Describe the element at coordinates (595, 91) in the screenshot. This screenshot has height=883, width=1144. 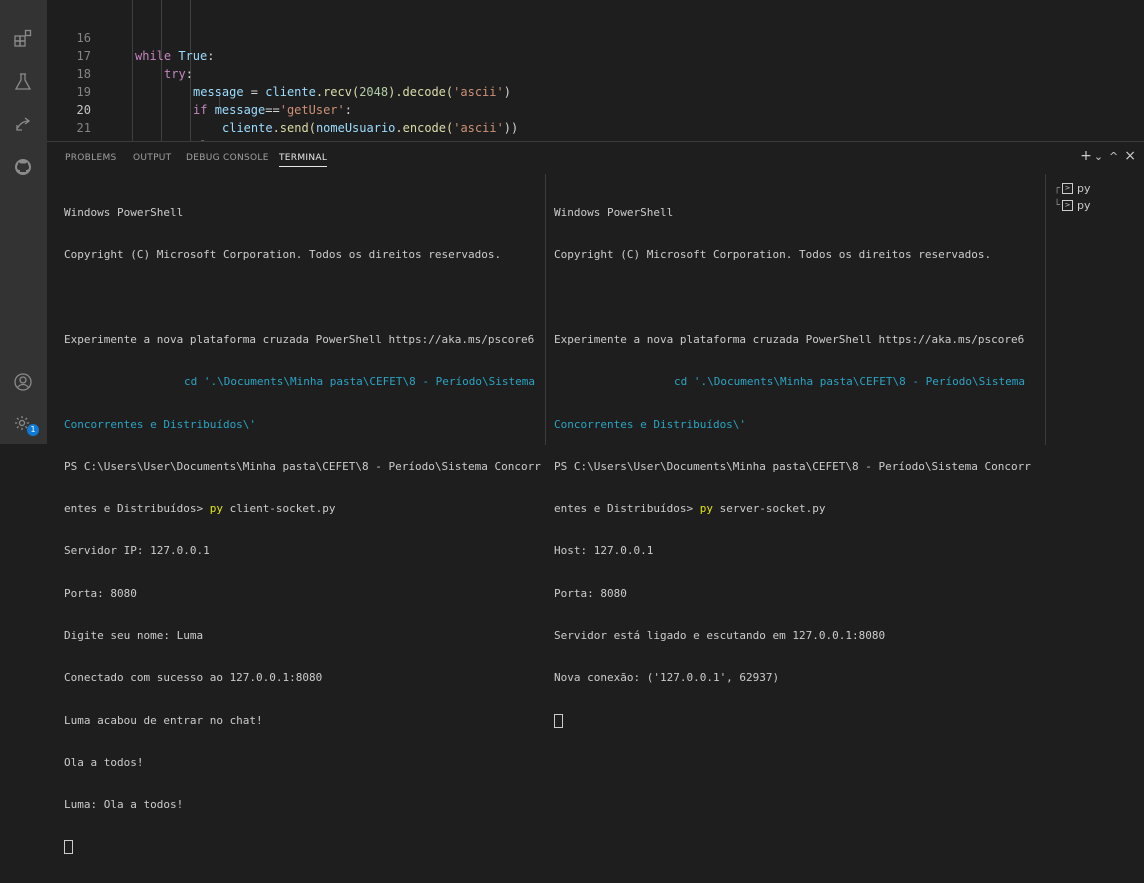
I see `code-line: 19 if message=='getUser':` at that location.